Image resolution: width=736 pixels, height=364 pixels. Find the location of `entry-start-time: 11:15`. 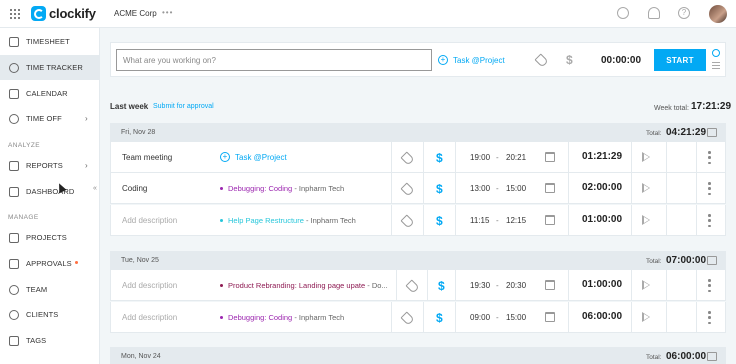

entry-start-time: 11:15 is located at coordinates (479, 220).